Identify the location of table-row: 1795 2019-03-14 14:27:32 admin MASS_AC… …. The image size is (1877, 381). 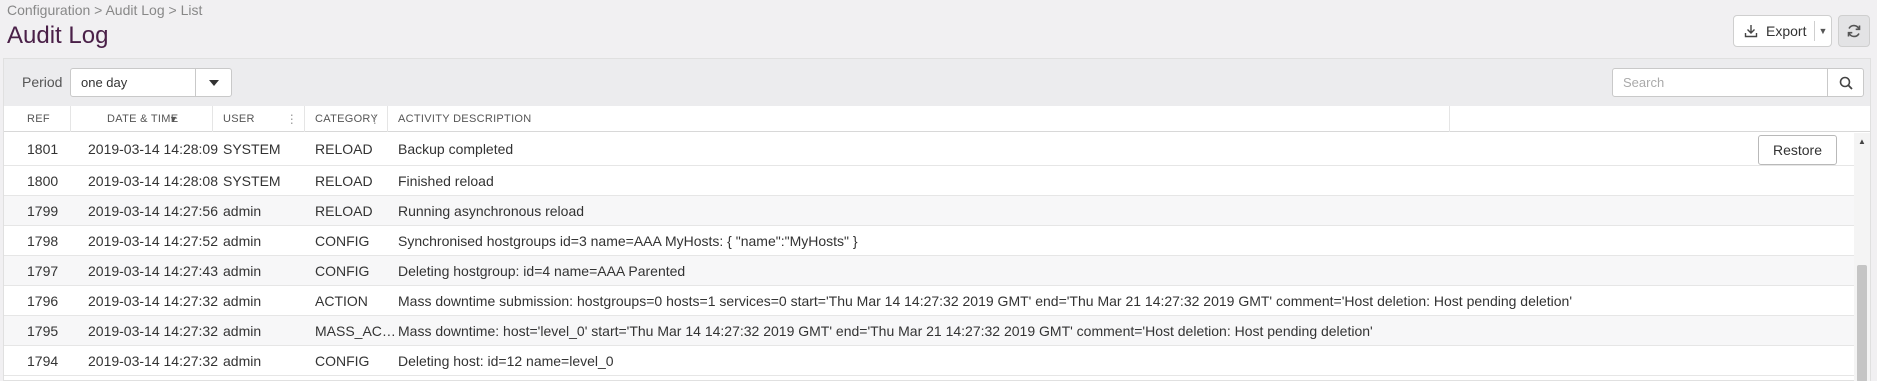
(929, 331).